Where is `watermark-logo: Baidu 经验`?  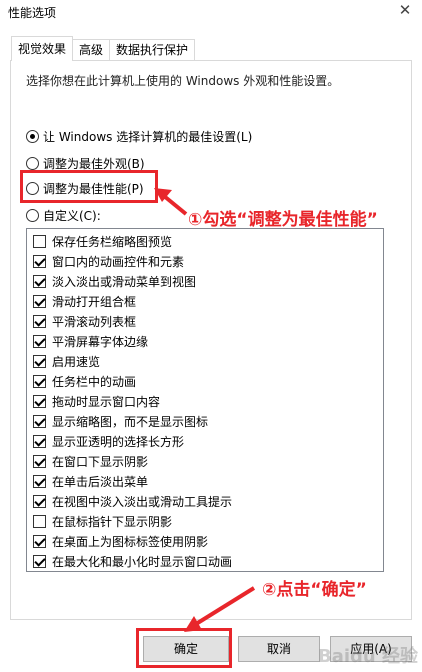
watermark-logo: Baidu 经验 is located at coordinates (367, 656).